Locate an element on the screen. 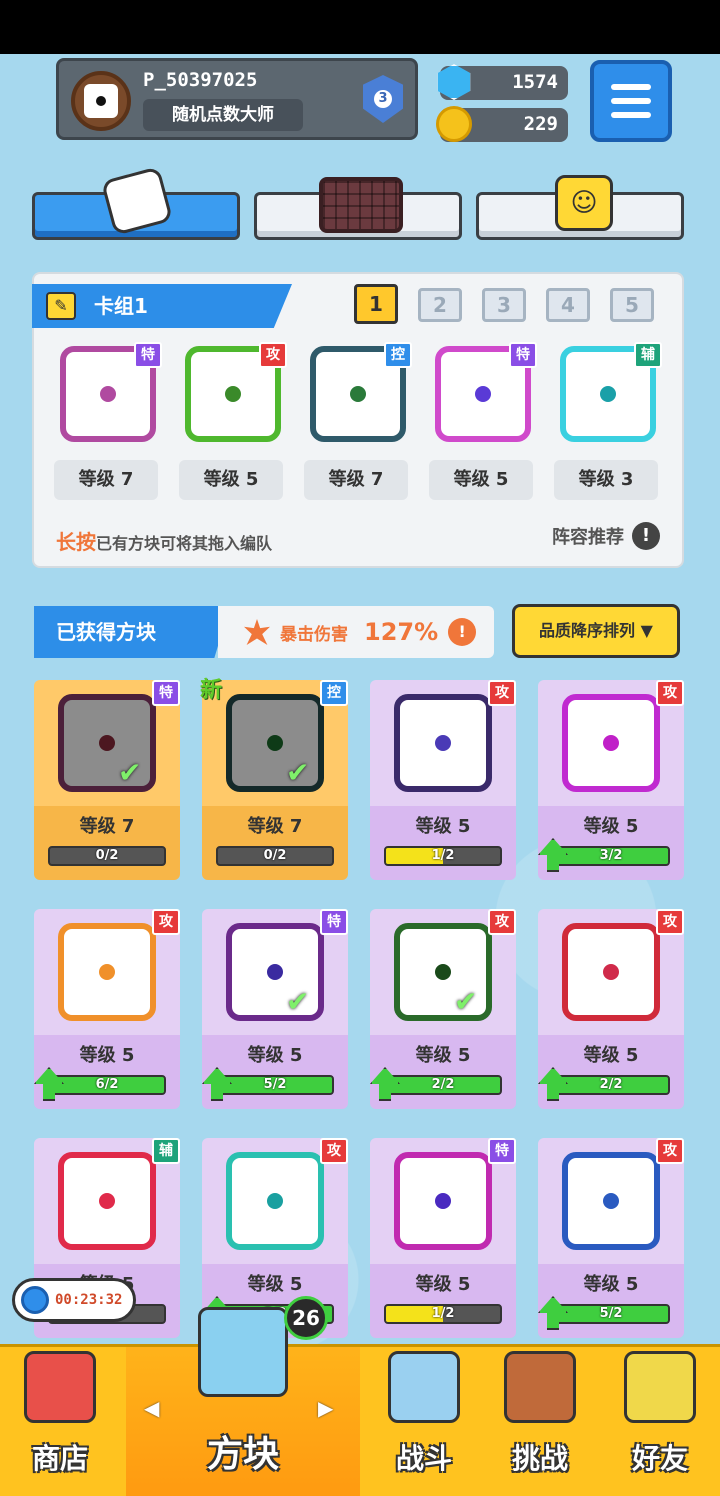 Image resolution: width=720 pixels, height=1496 pixels. timer: 00:23:32 is located at coordinates (74, 1300).